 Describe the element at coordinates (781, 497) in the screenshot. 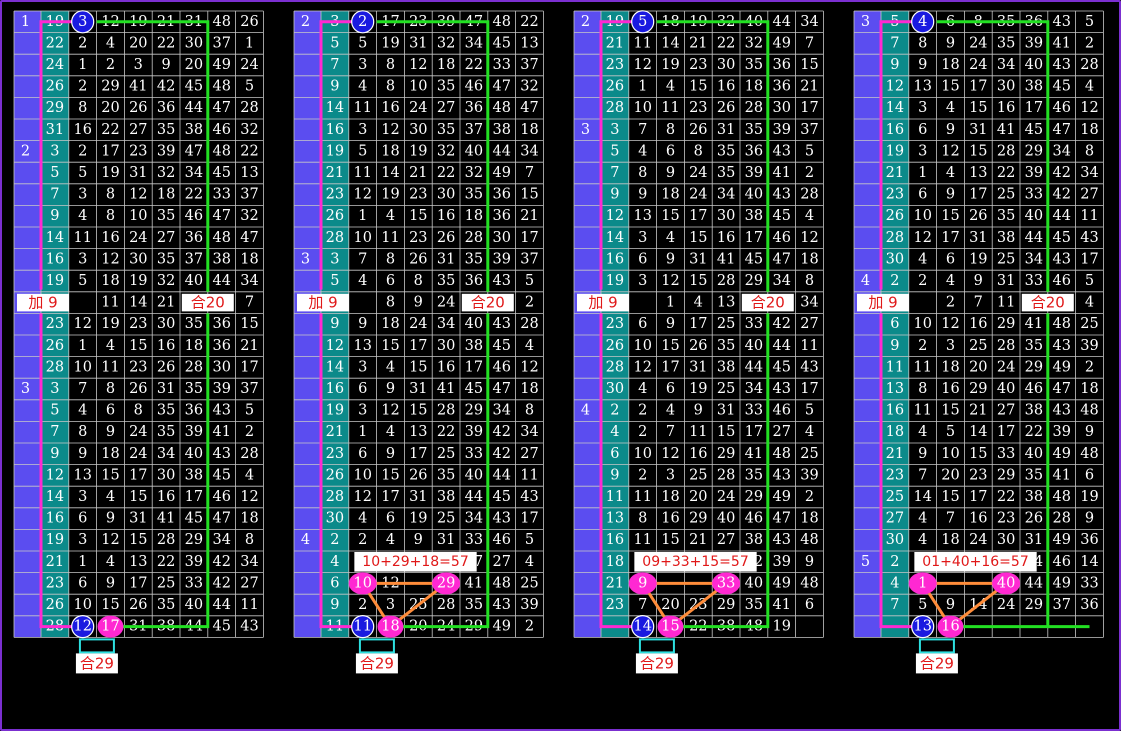

I see `cell-value: 49` at that location.